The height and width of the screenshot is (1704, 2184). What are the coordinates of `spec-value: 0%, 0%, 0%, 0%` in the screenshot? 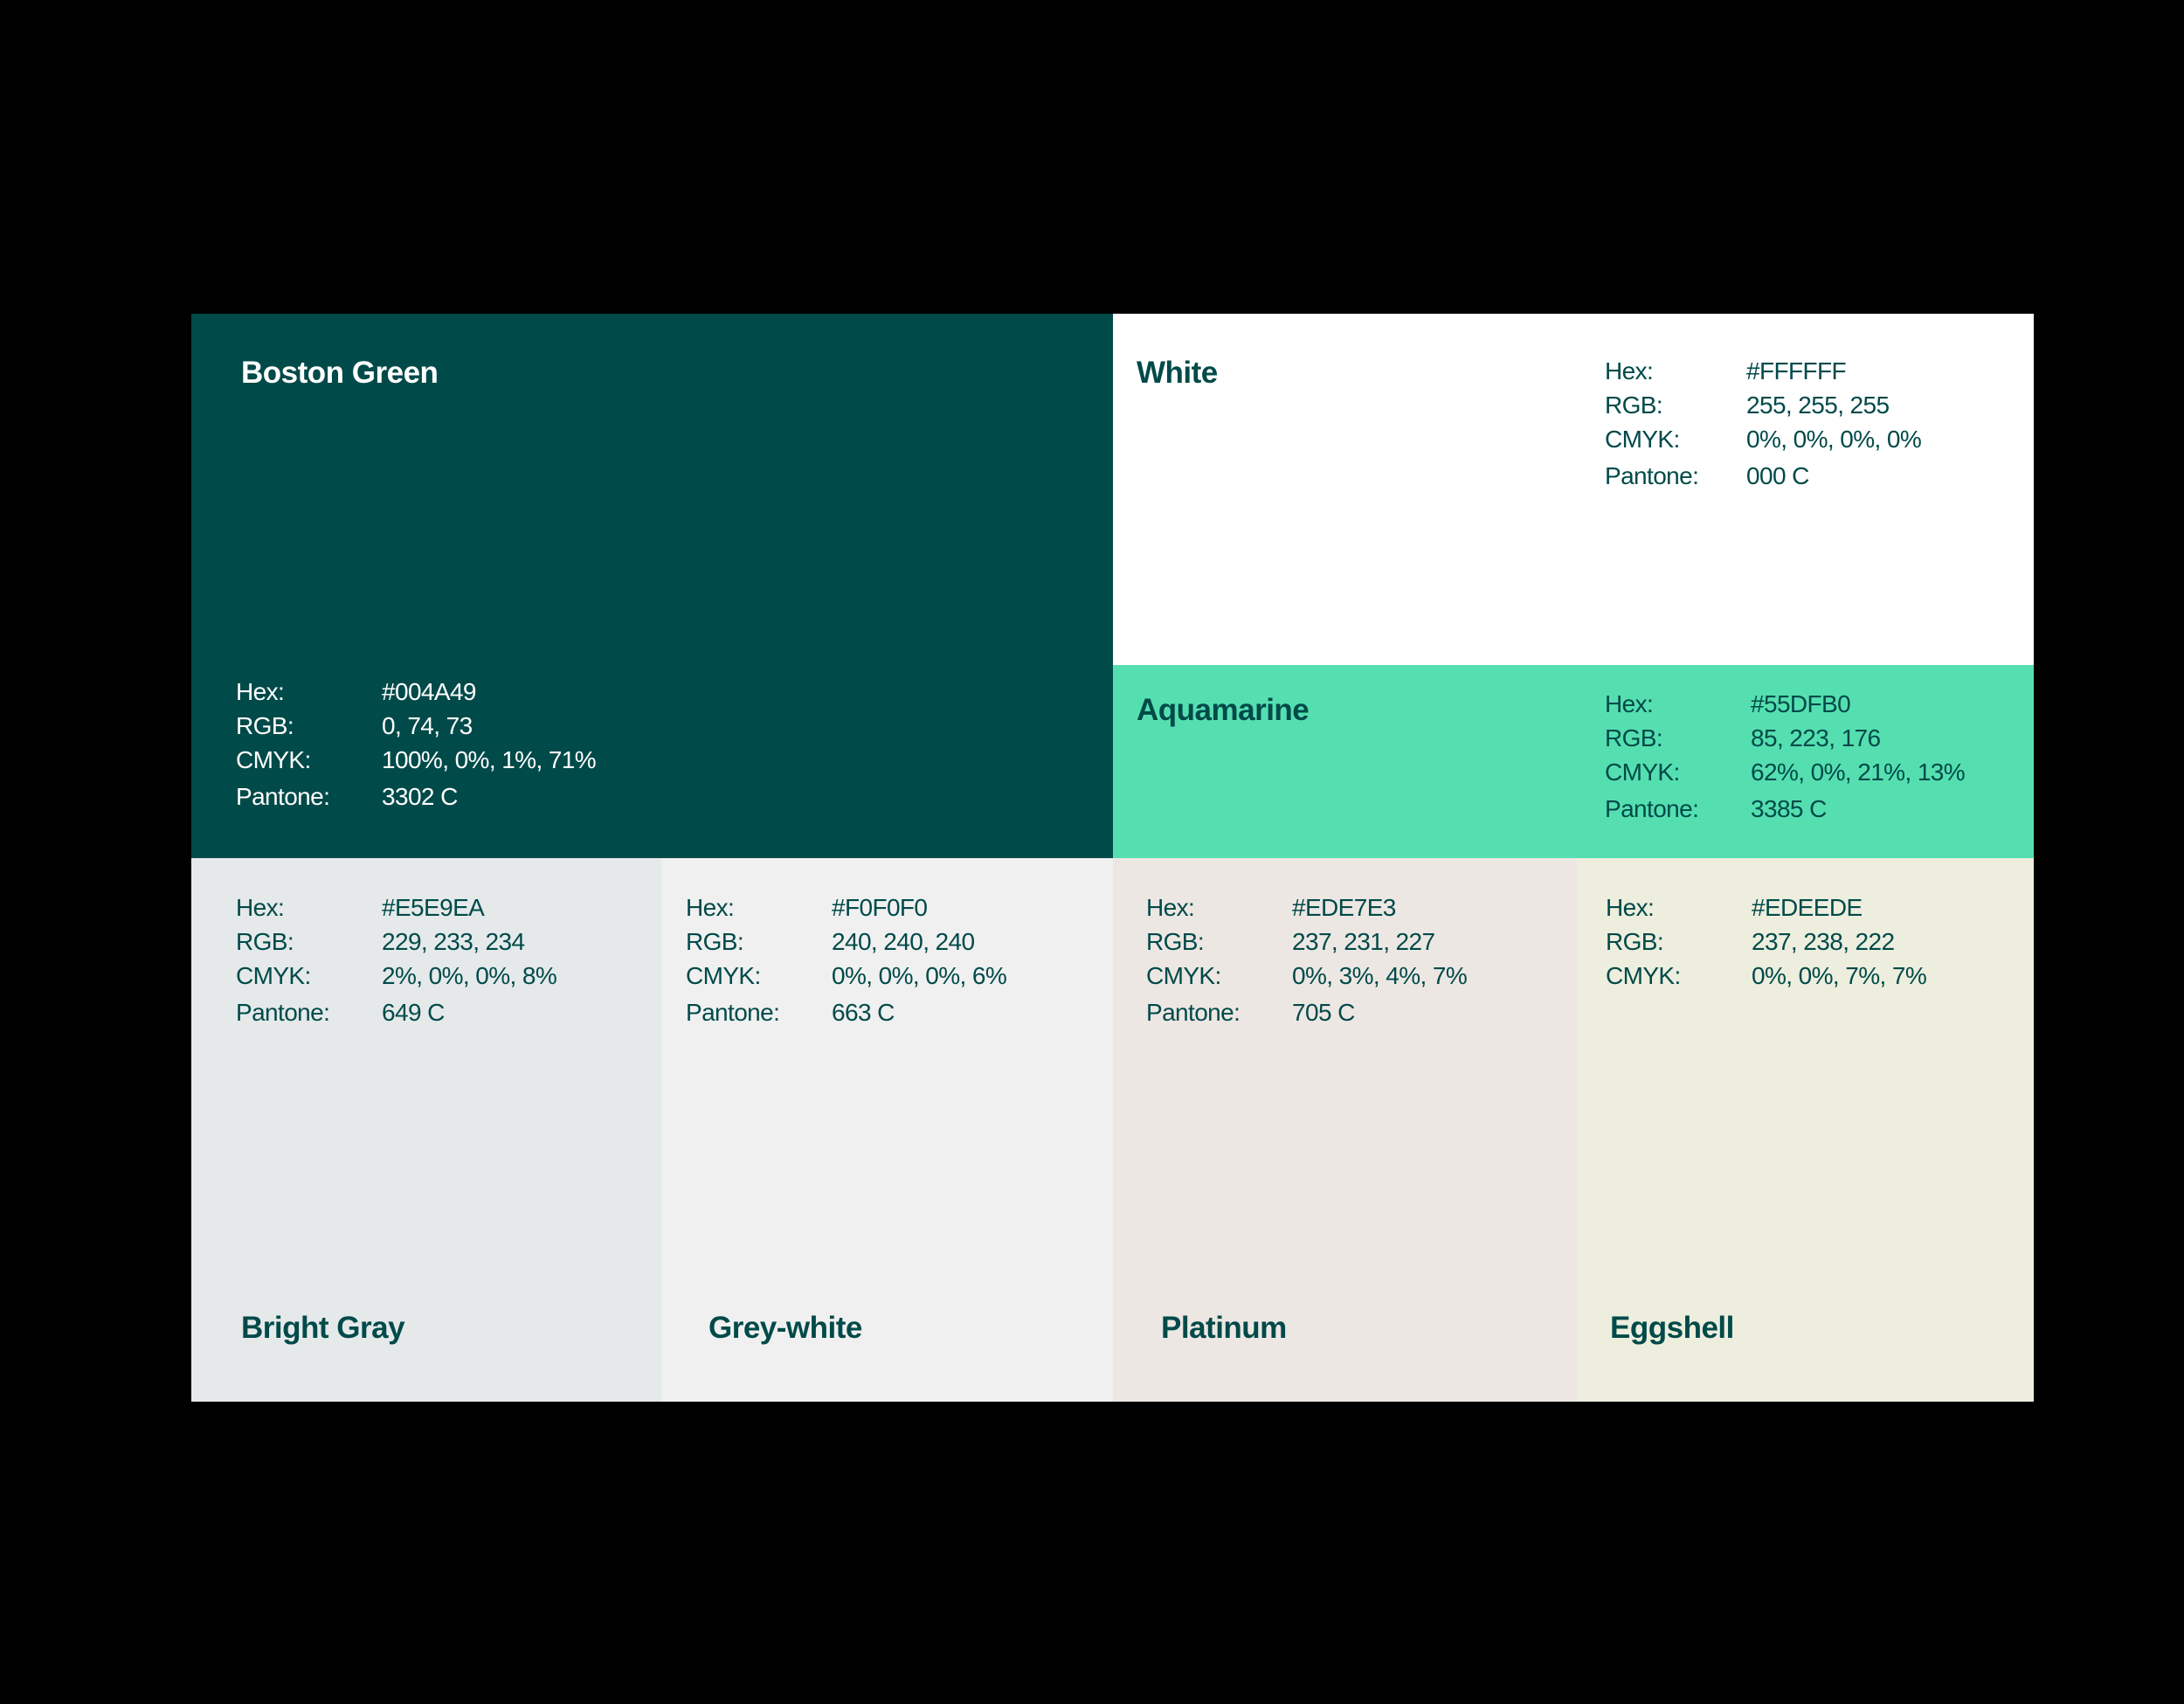 It's located at (1834, 439).